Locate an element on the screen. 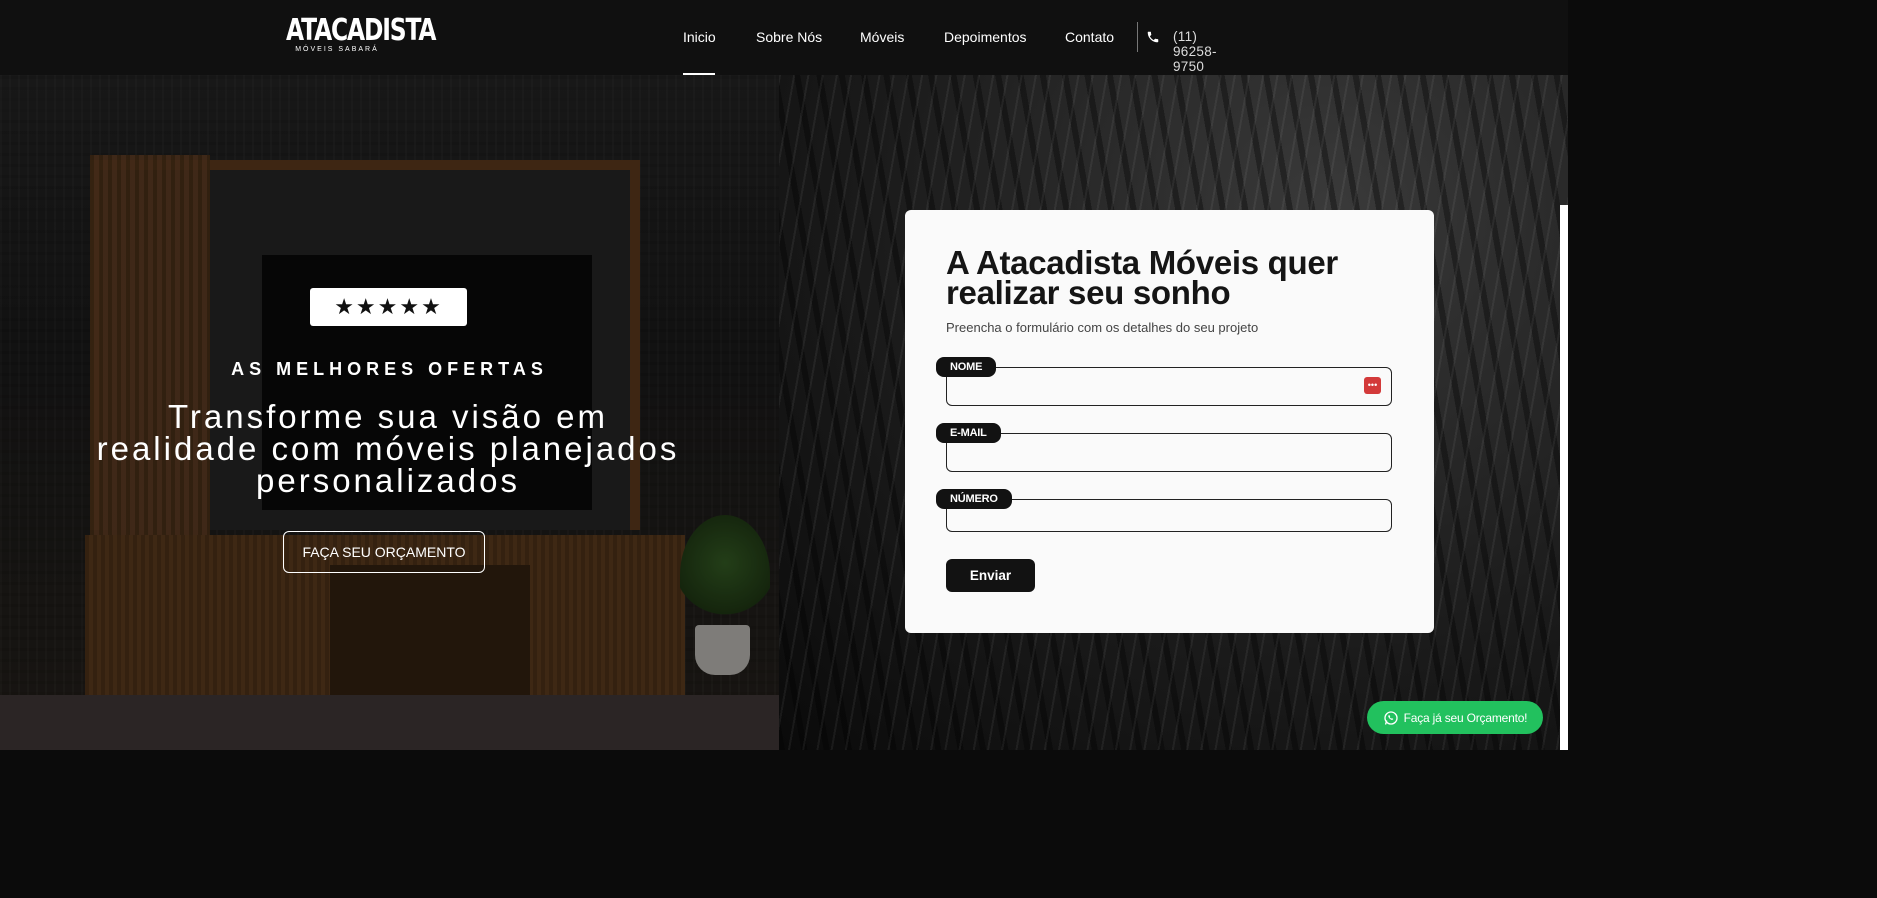 Image resolution: width=1877 pixels, height=898 pixels. whatsapp-quote-button: Faça já seu Orçamento! is located at coordinates (1455, 717).